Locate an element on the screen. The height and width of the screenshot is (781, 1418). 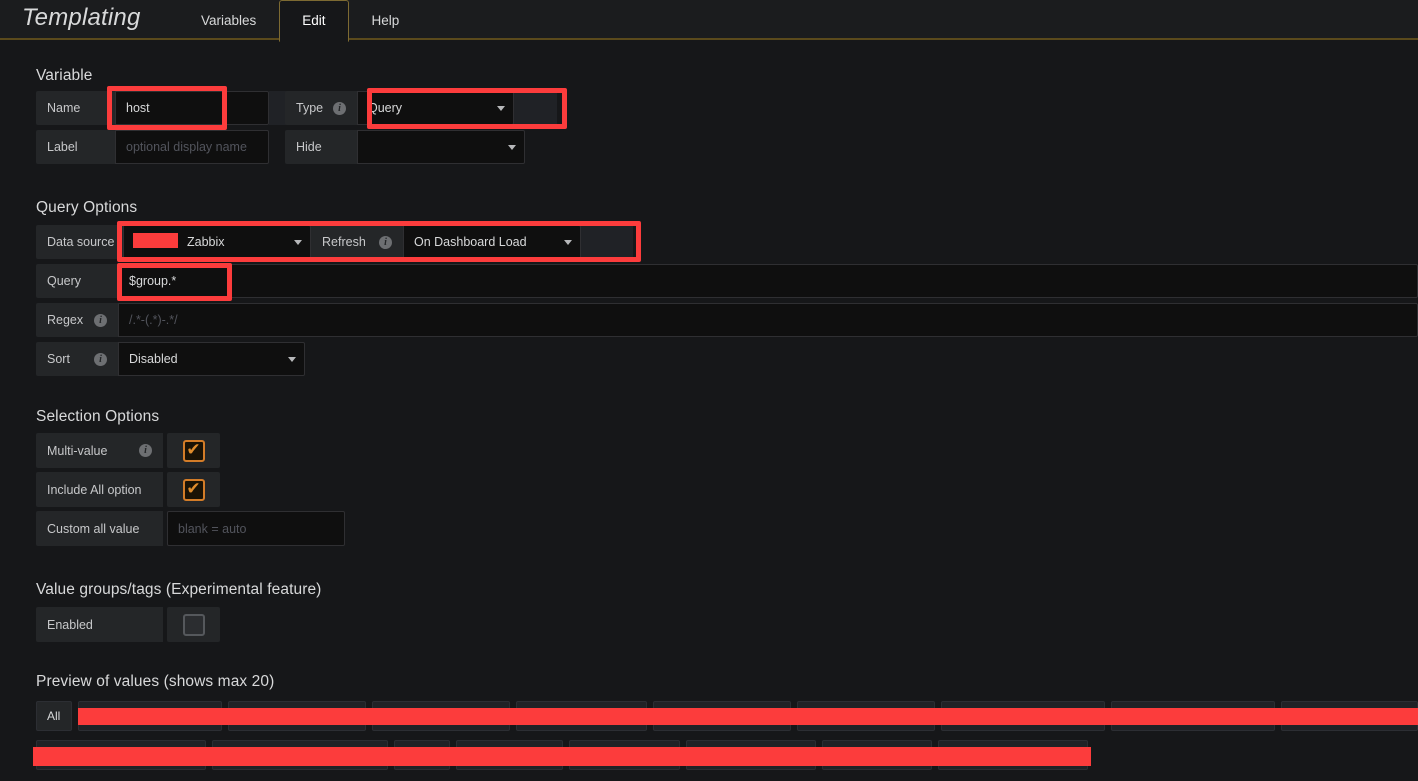
sort-label-text: Sort is located at coordinates (58, 359).